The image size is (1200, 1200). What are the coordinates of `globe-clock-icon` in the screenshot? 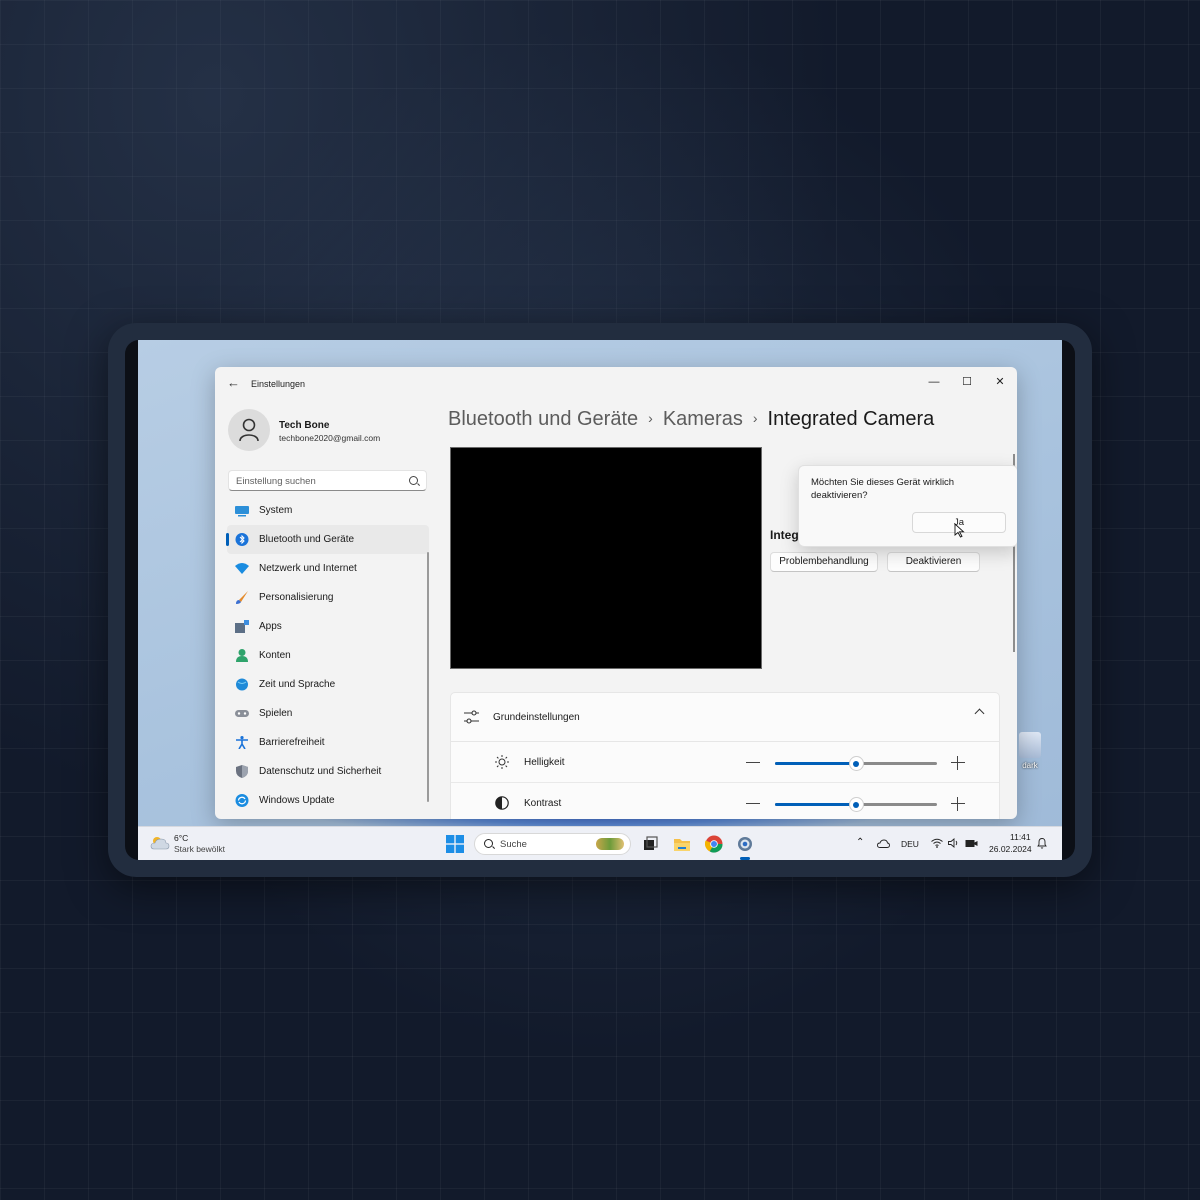 It's located at (242, 684).